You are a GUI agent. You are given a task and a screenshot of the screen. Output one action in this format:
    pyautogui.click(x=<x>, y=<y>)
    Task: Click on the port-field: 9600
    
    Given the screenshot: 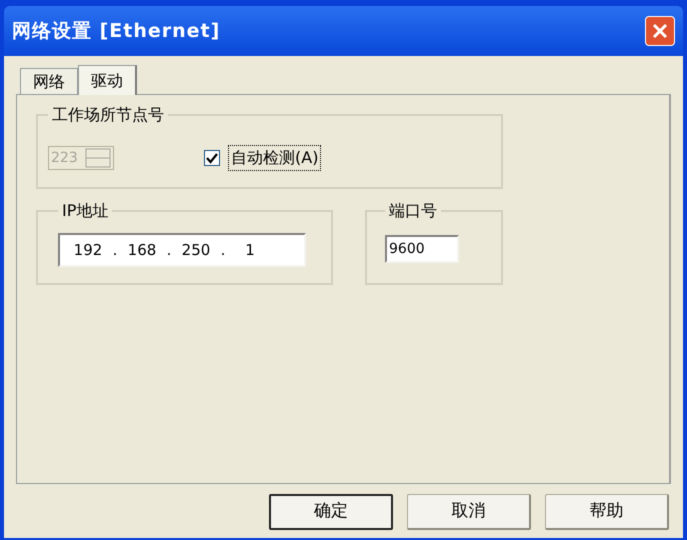 What is the action you would take?
    pyautogui.click(x=422, y=249)
    